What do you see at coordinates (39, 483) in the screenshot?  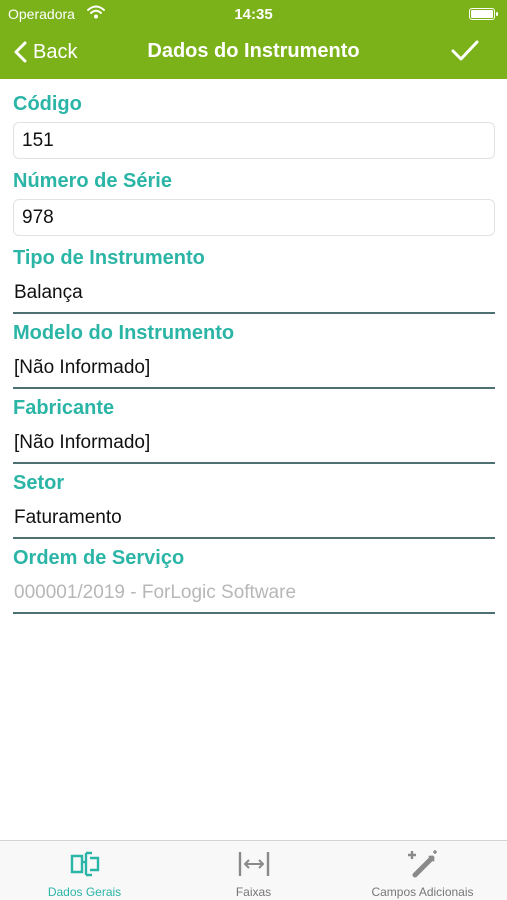 I see `setor-label: Setor` at bounding box center [39, 483].